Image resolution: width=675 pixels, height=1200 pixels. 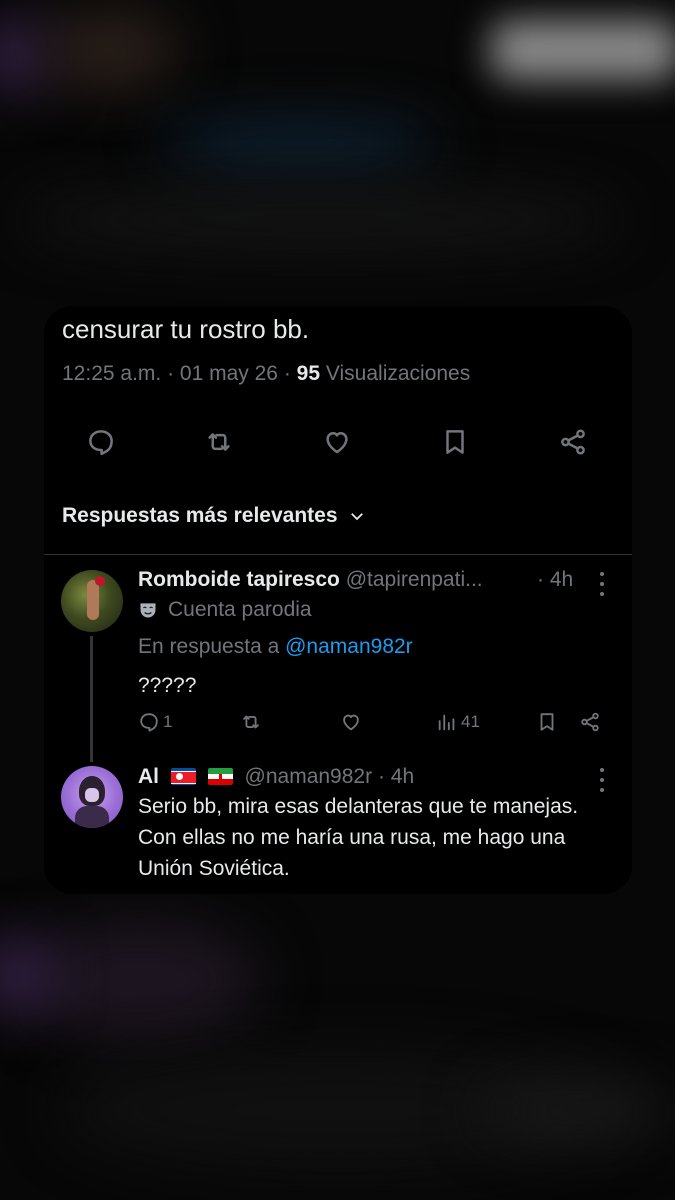 What do you see at coordinates (239, 579) in the screenshot?
I see `author-name: Romboide tapiresco` at bounding box center [239, 579].